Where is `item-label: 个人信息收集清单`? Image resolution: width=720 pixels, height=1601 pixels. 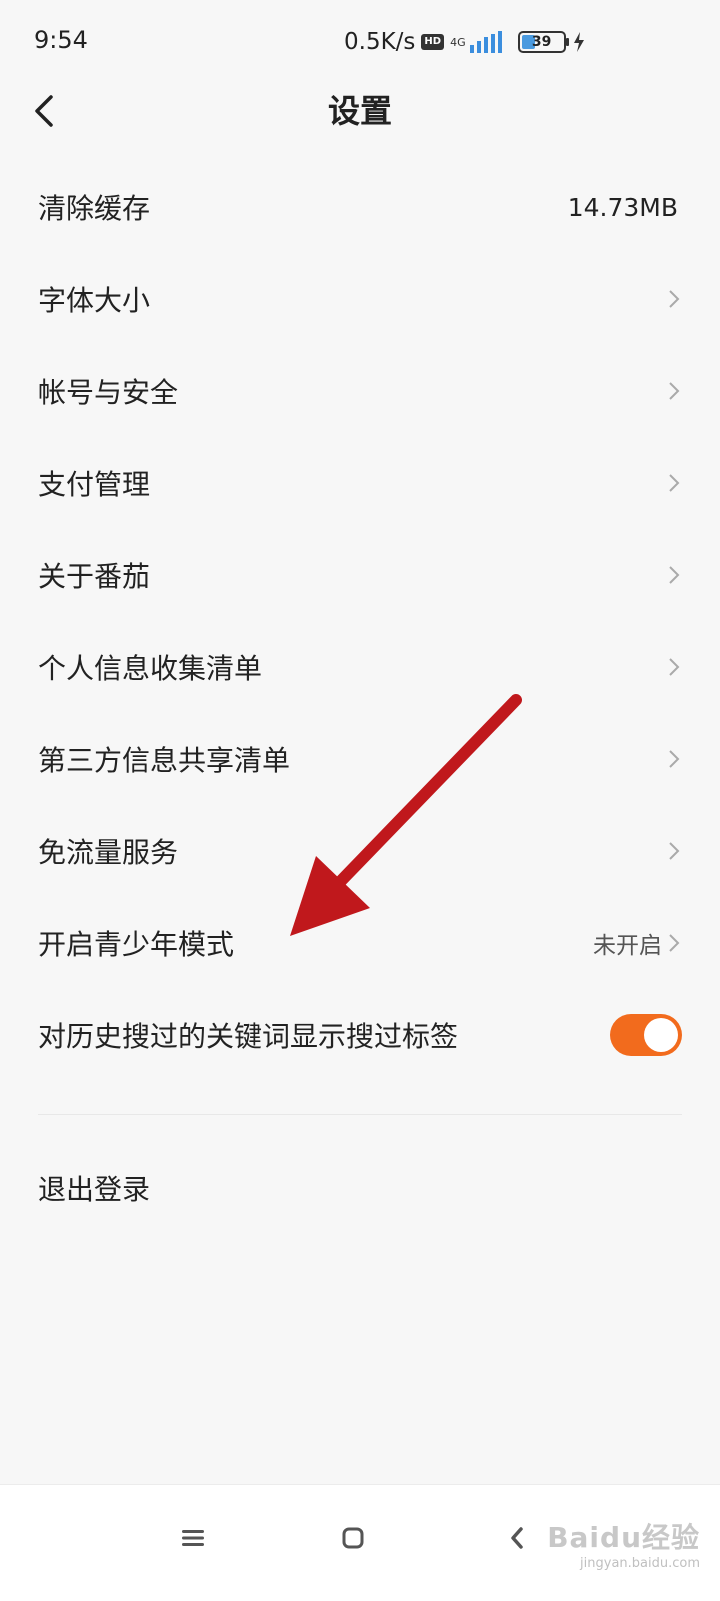 item-label: 个人信息收集清单 is located at coordinates (150, 668).